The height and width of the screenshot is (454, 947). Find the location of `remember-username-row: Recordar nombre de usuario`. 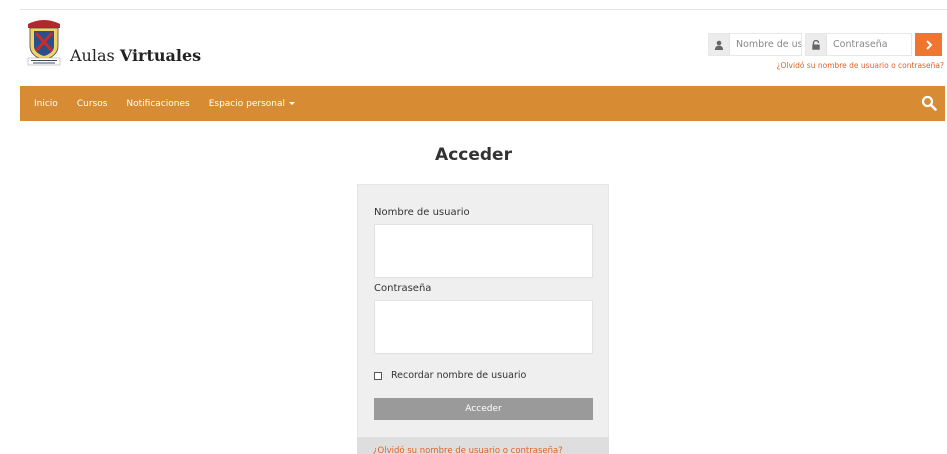

remember-username-row: Recordar nombre de usuario is located at coordinates (450, 375).